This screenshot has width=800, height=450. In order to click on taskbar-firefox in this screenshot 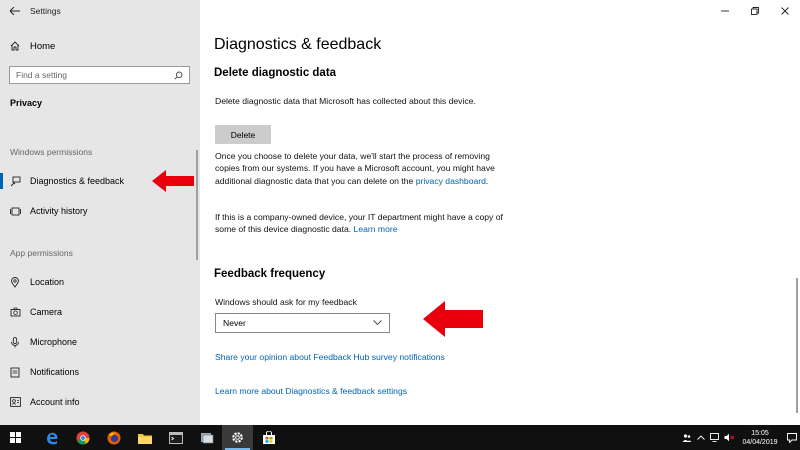, I will do `click(113, 437)`.